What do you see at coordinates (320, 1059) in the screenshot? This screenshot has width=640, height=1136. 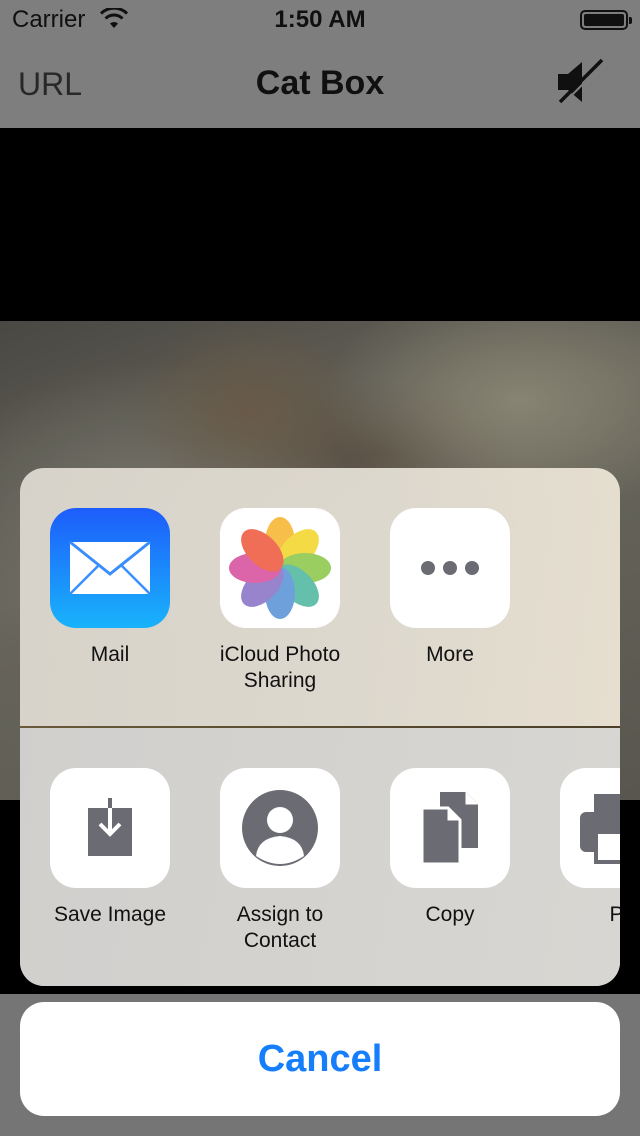 I see `cancel-button: Cancel` at bounding box center [320, 1059].